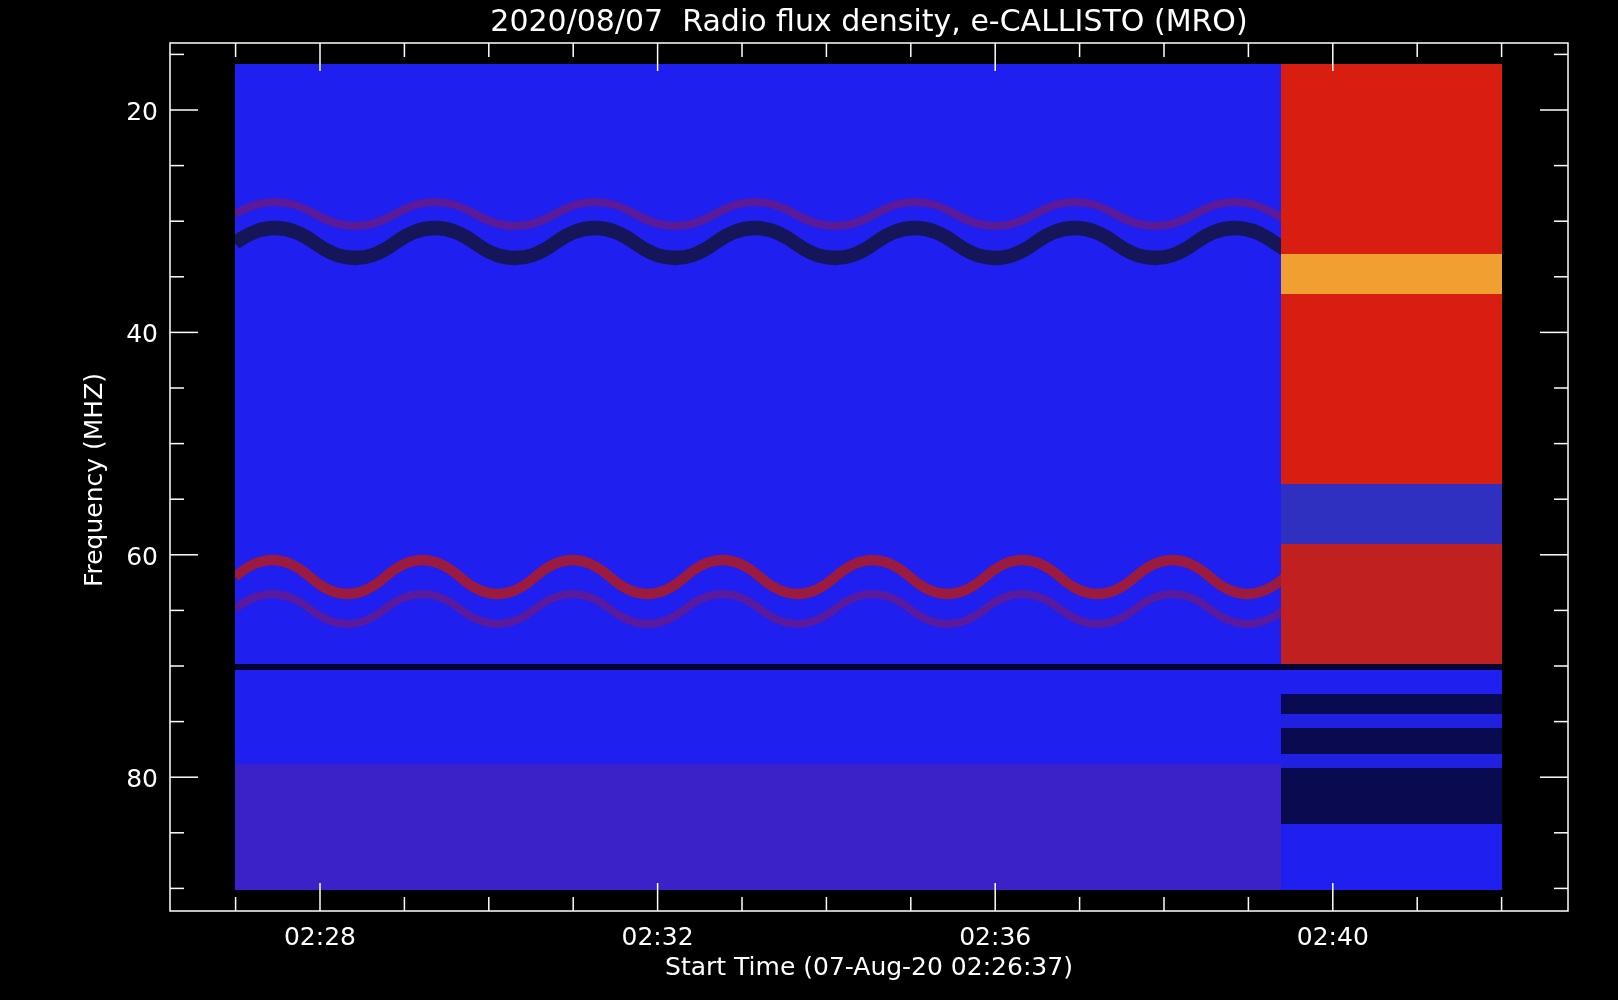  Describe the element at coordinates (869, 20) in the screenshot. I see `chart-title: 2020/08/07 Radio flux density, e-CALLISTO (MRO)` at that location.